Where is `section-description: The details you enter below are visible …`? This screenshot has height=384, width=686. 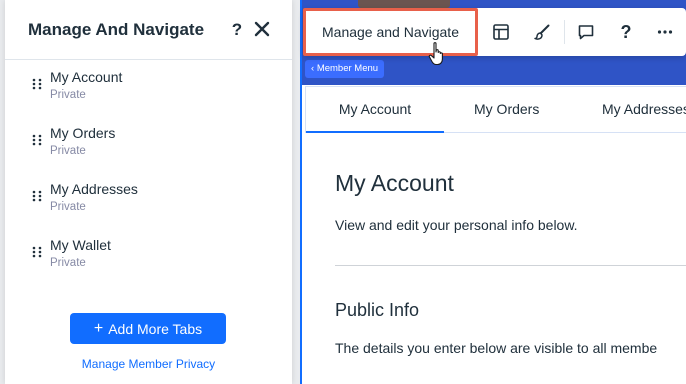 section-description: The details you enter below are visible … is located at coordinates (496, 348).